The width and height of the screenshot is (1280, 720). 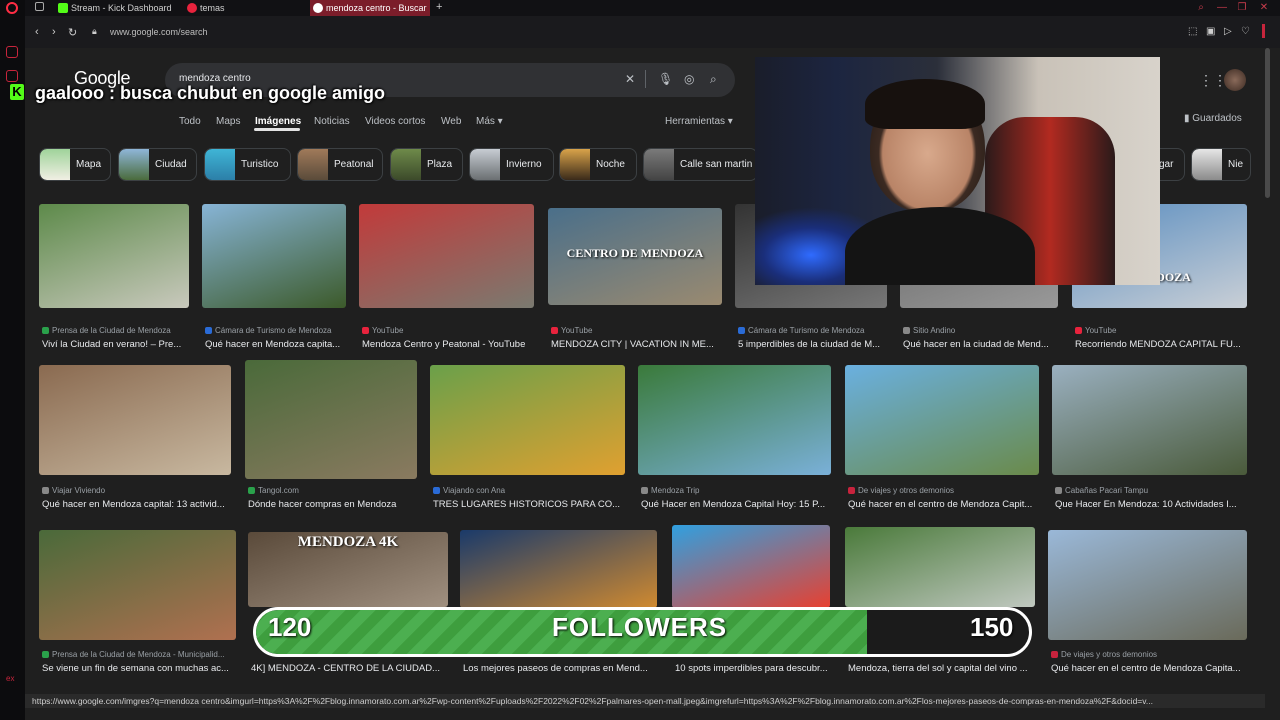 I want to click on tab-news: Noticias, so click(x=332, y=121).